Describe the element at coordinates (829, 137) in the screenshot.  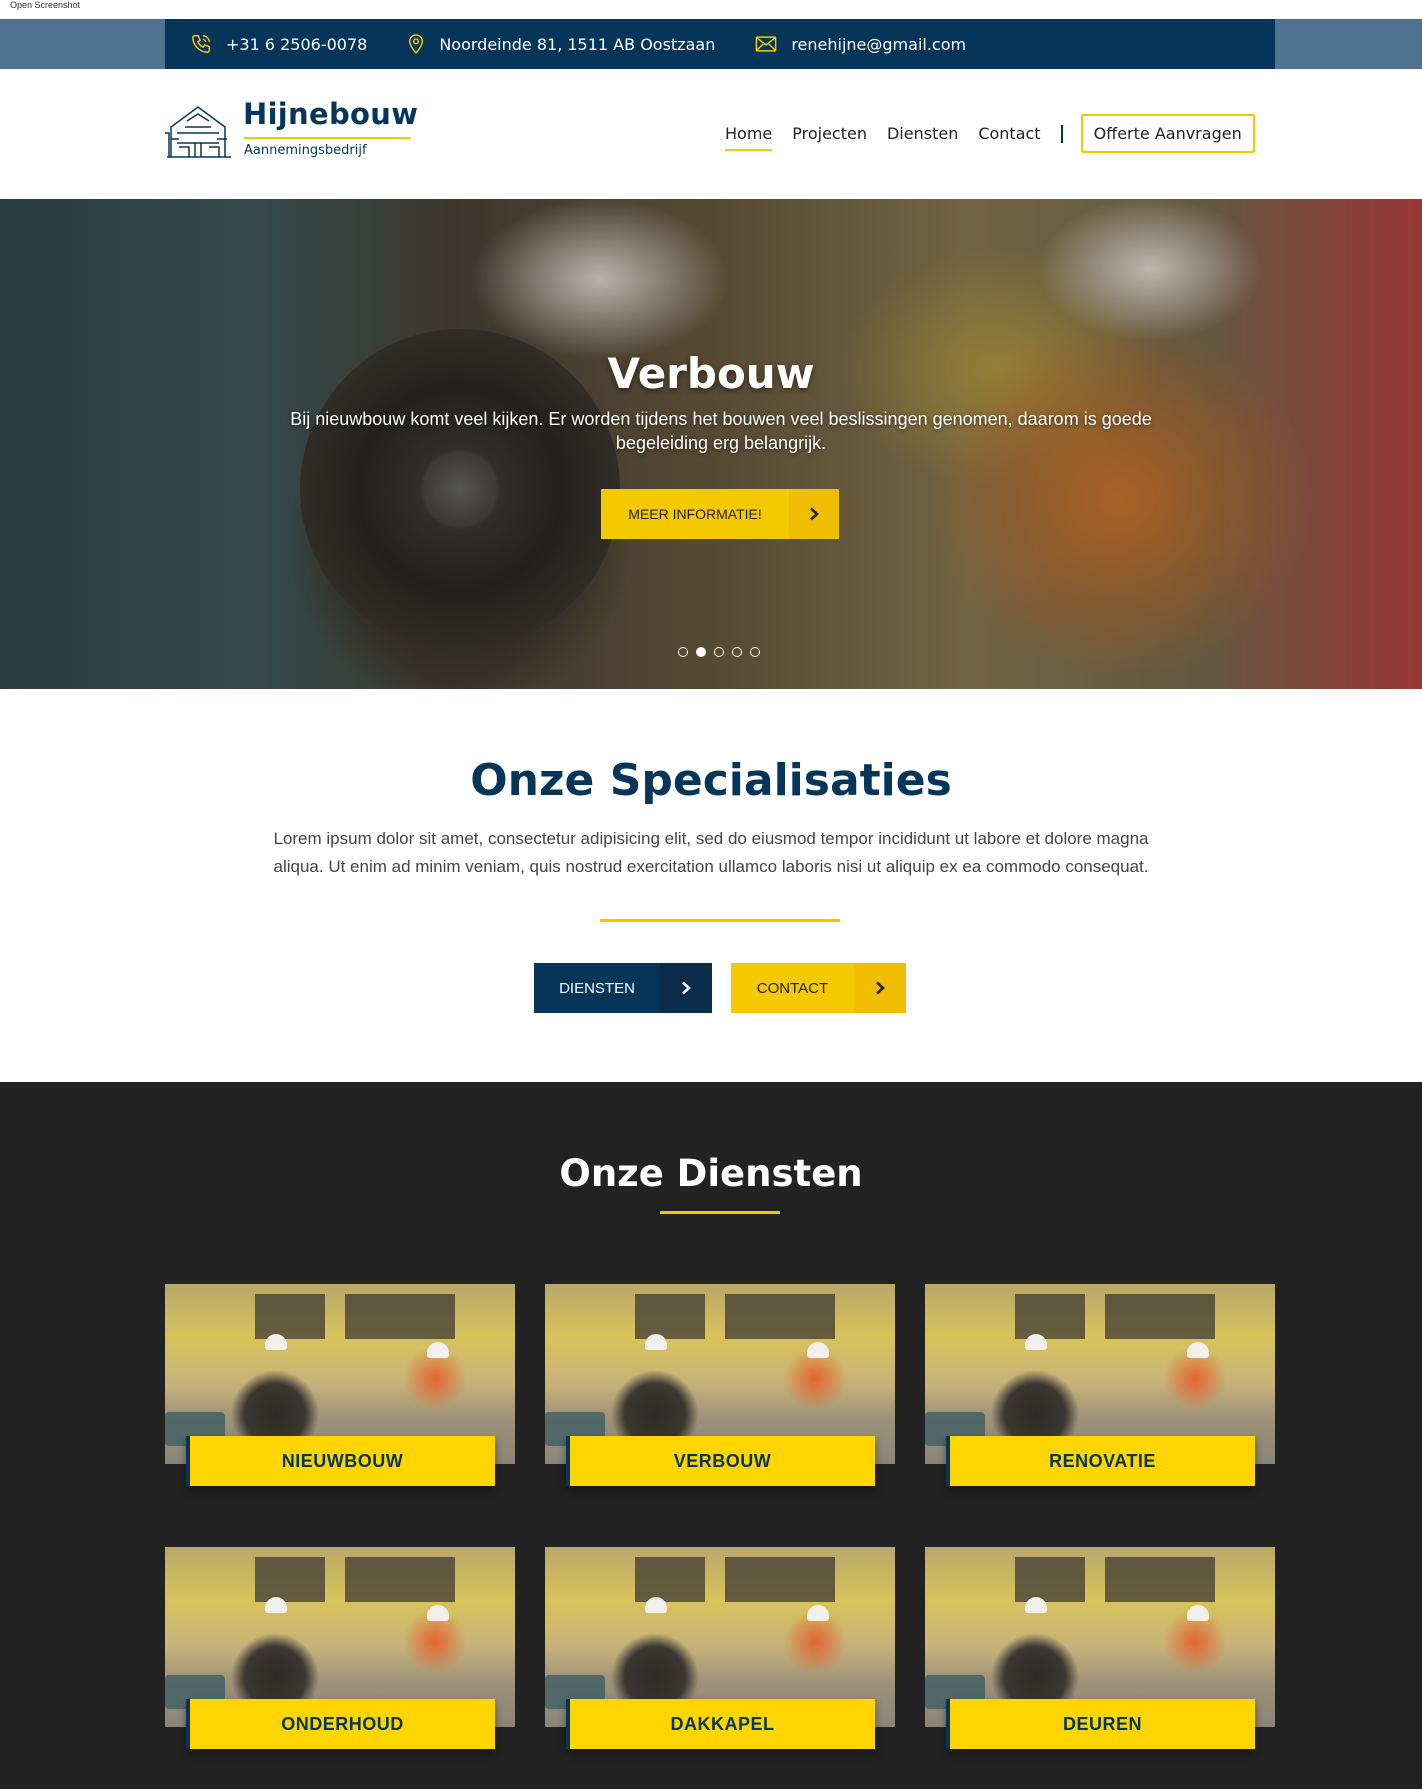
I see `nav-projecten: Projecten` at that location.